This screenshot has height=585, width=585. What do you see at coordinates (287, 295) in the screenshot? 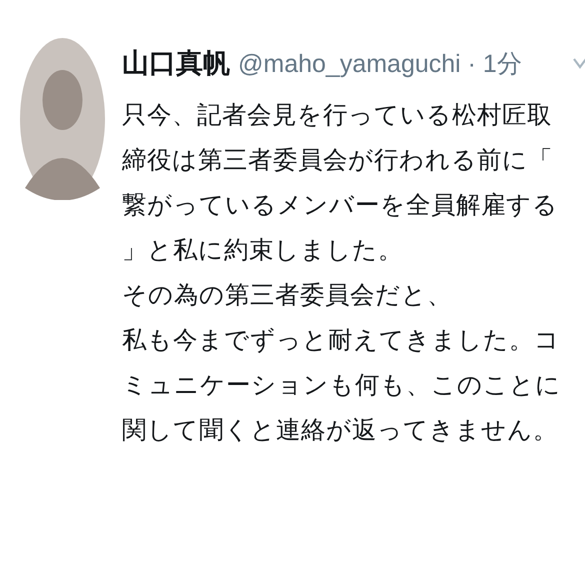
I see `tweet-text: その為の第三者委員会だと、` at bounding box center [287, 295].